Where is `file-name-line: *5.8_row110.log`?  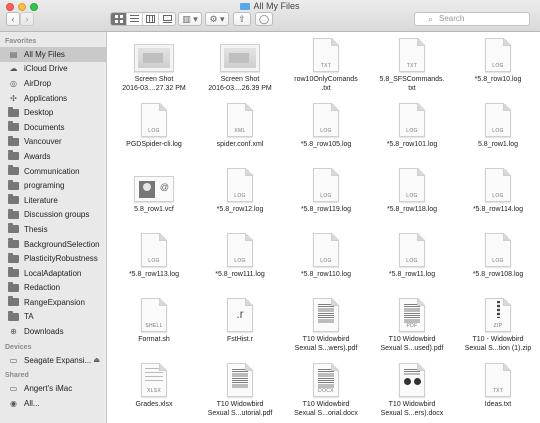
file-name-line: *5.8_row110.log is located at coordinates (326, 274).